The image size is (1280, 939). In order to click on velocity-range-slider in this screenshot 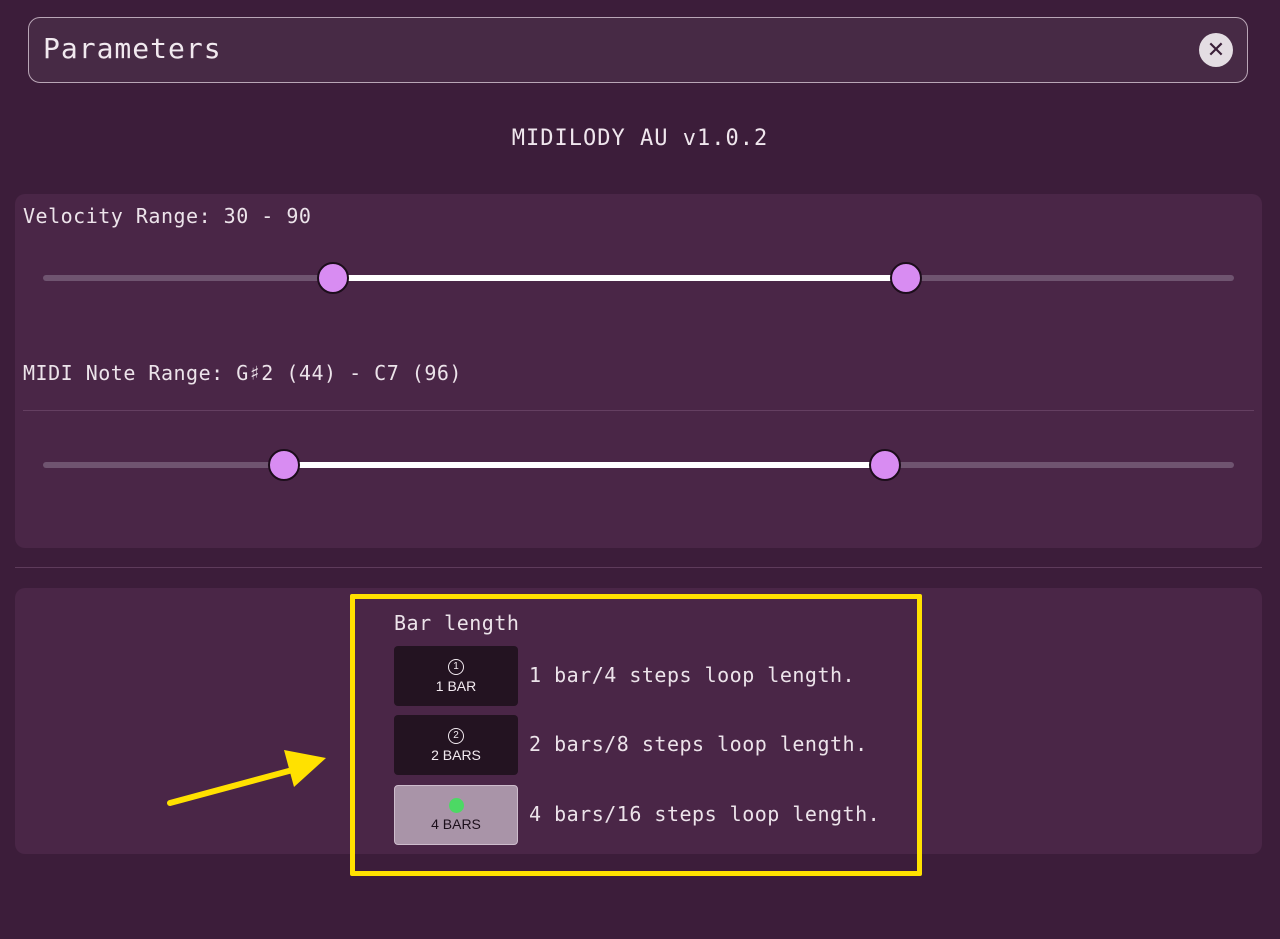, I will do `click(638, 278)`.